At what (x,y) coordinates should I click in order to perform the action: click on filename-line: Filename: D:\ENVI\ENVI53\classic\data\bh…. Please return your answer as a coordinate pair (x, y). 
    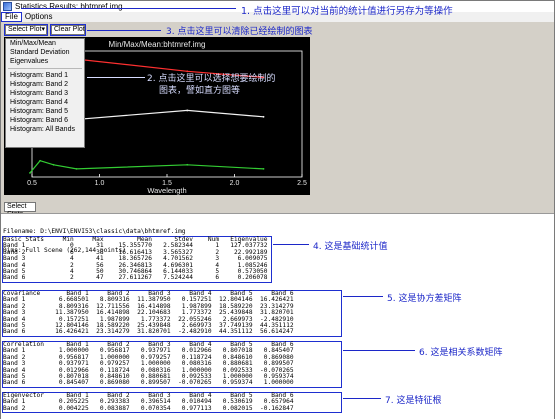
    Looking at the image, I should click on (94, 231).